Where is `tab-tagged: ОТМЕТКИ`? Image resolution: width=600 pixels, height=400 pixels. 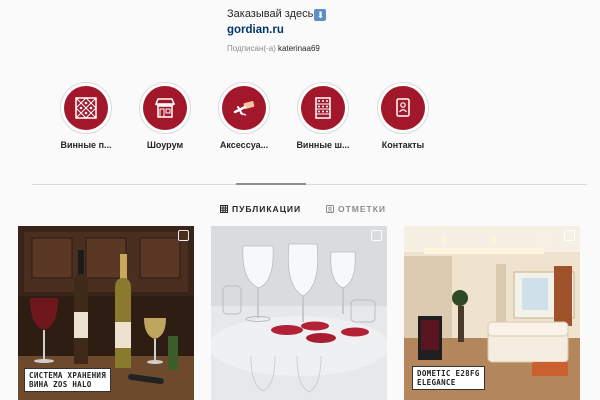
tab-tagged: ОТМЕТКИ is located at coordinates (356, 209).